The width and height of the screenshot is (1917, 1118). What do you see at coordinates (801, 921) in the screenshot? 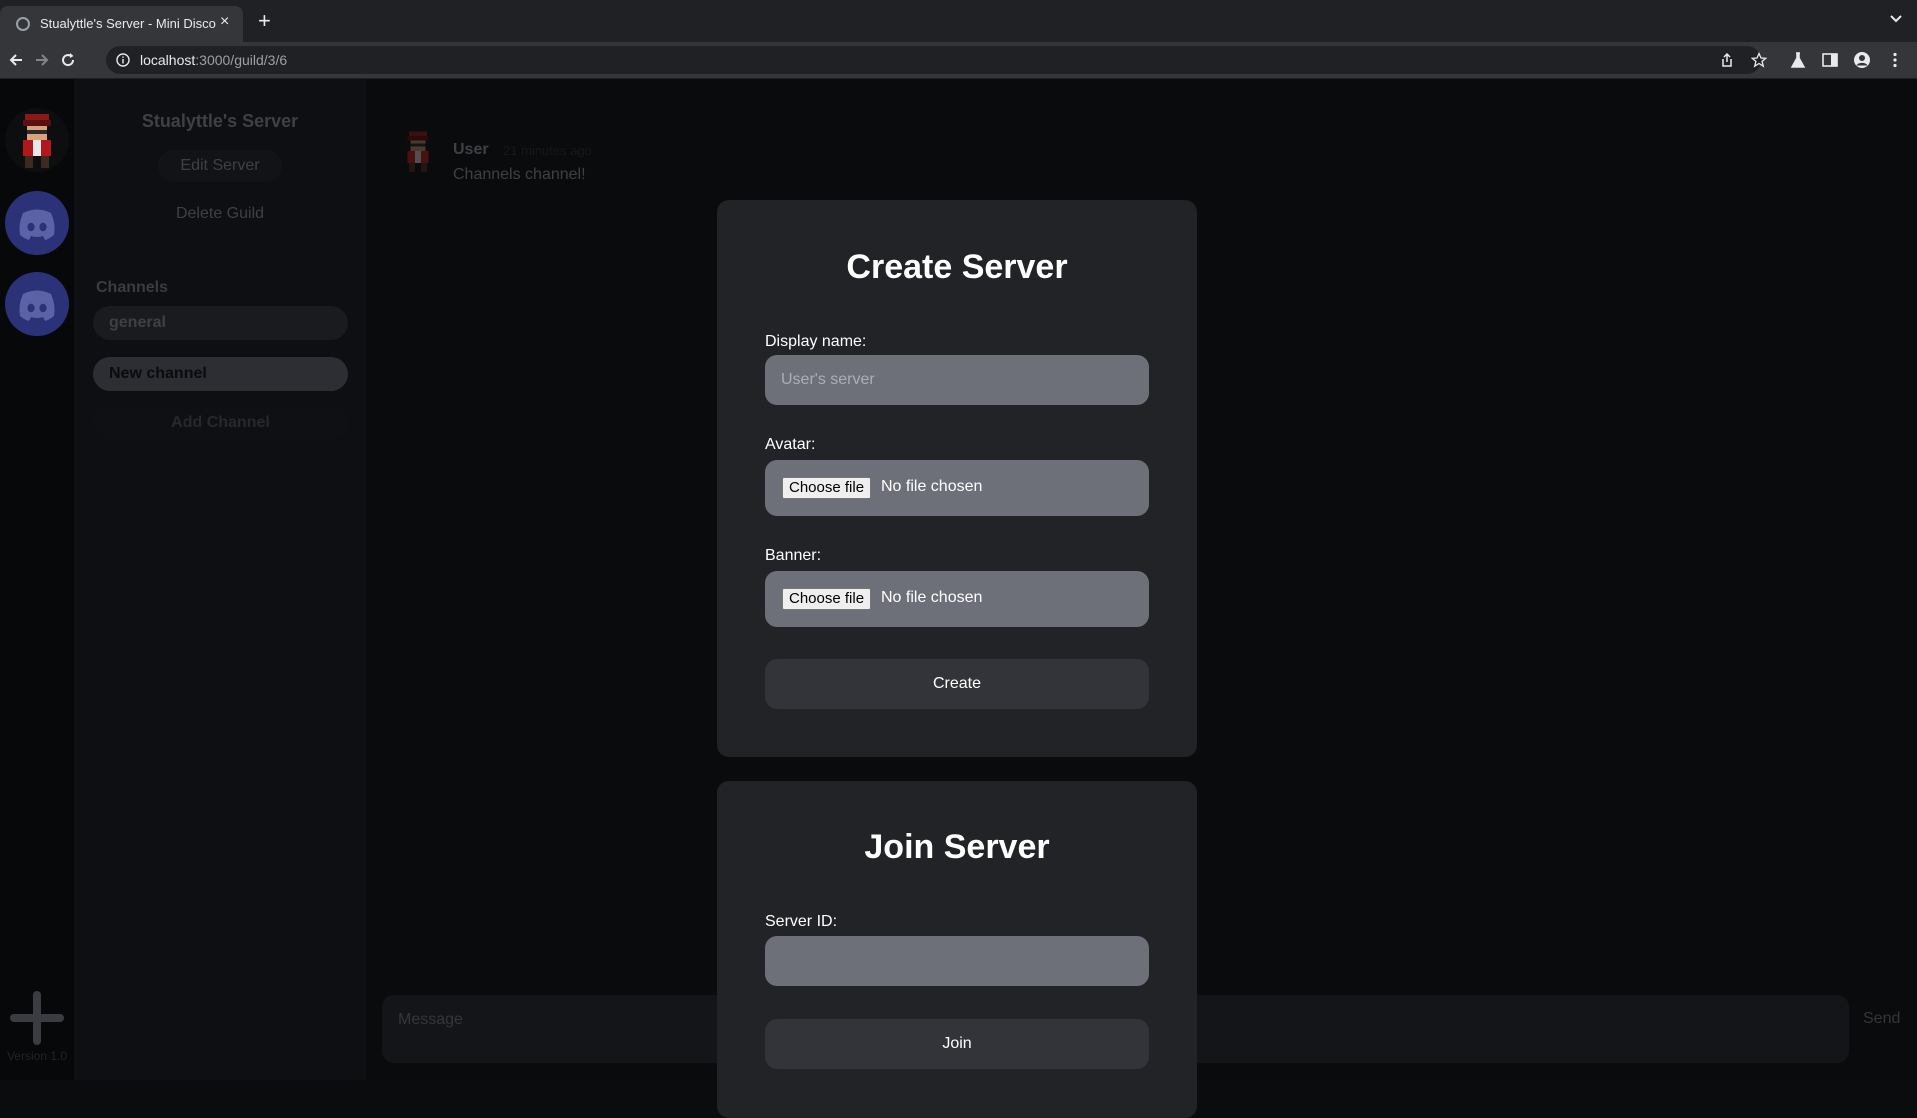
I see `server-id-label: Server ID:` at bounding box center [801, 921].